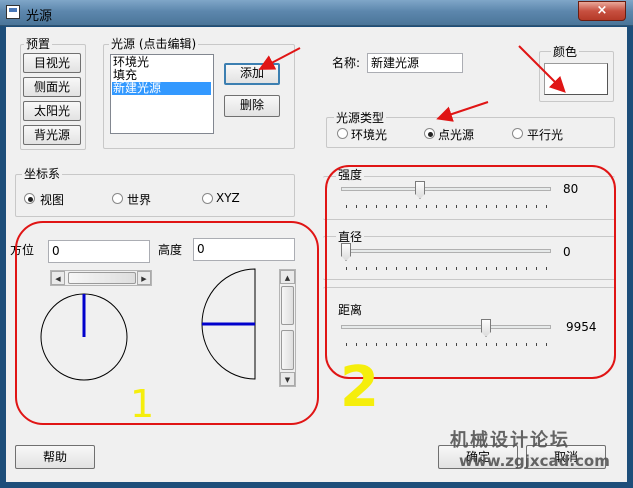 The height and width of the screenshot is (488, 633). I want to click on arrow-to-add-icon, so click(279, 58).